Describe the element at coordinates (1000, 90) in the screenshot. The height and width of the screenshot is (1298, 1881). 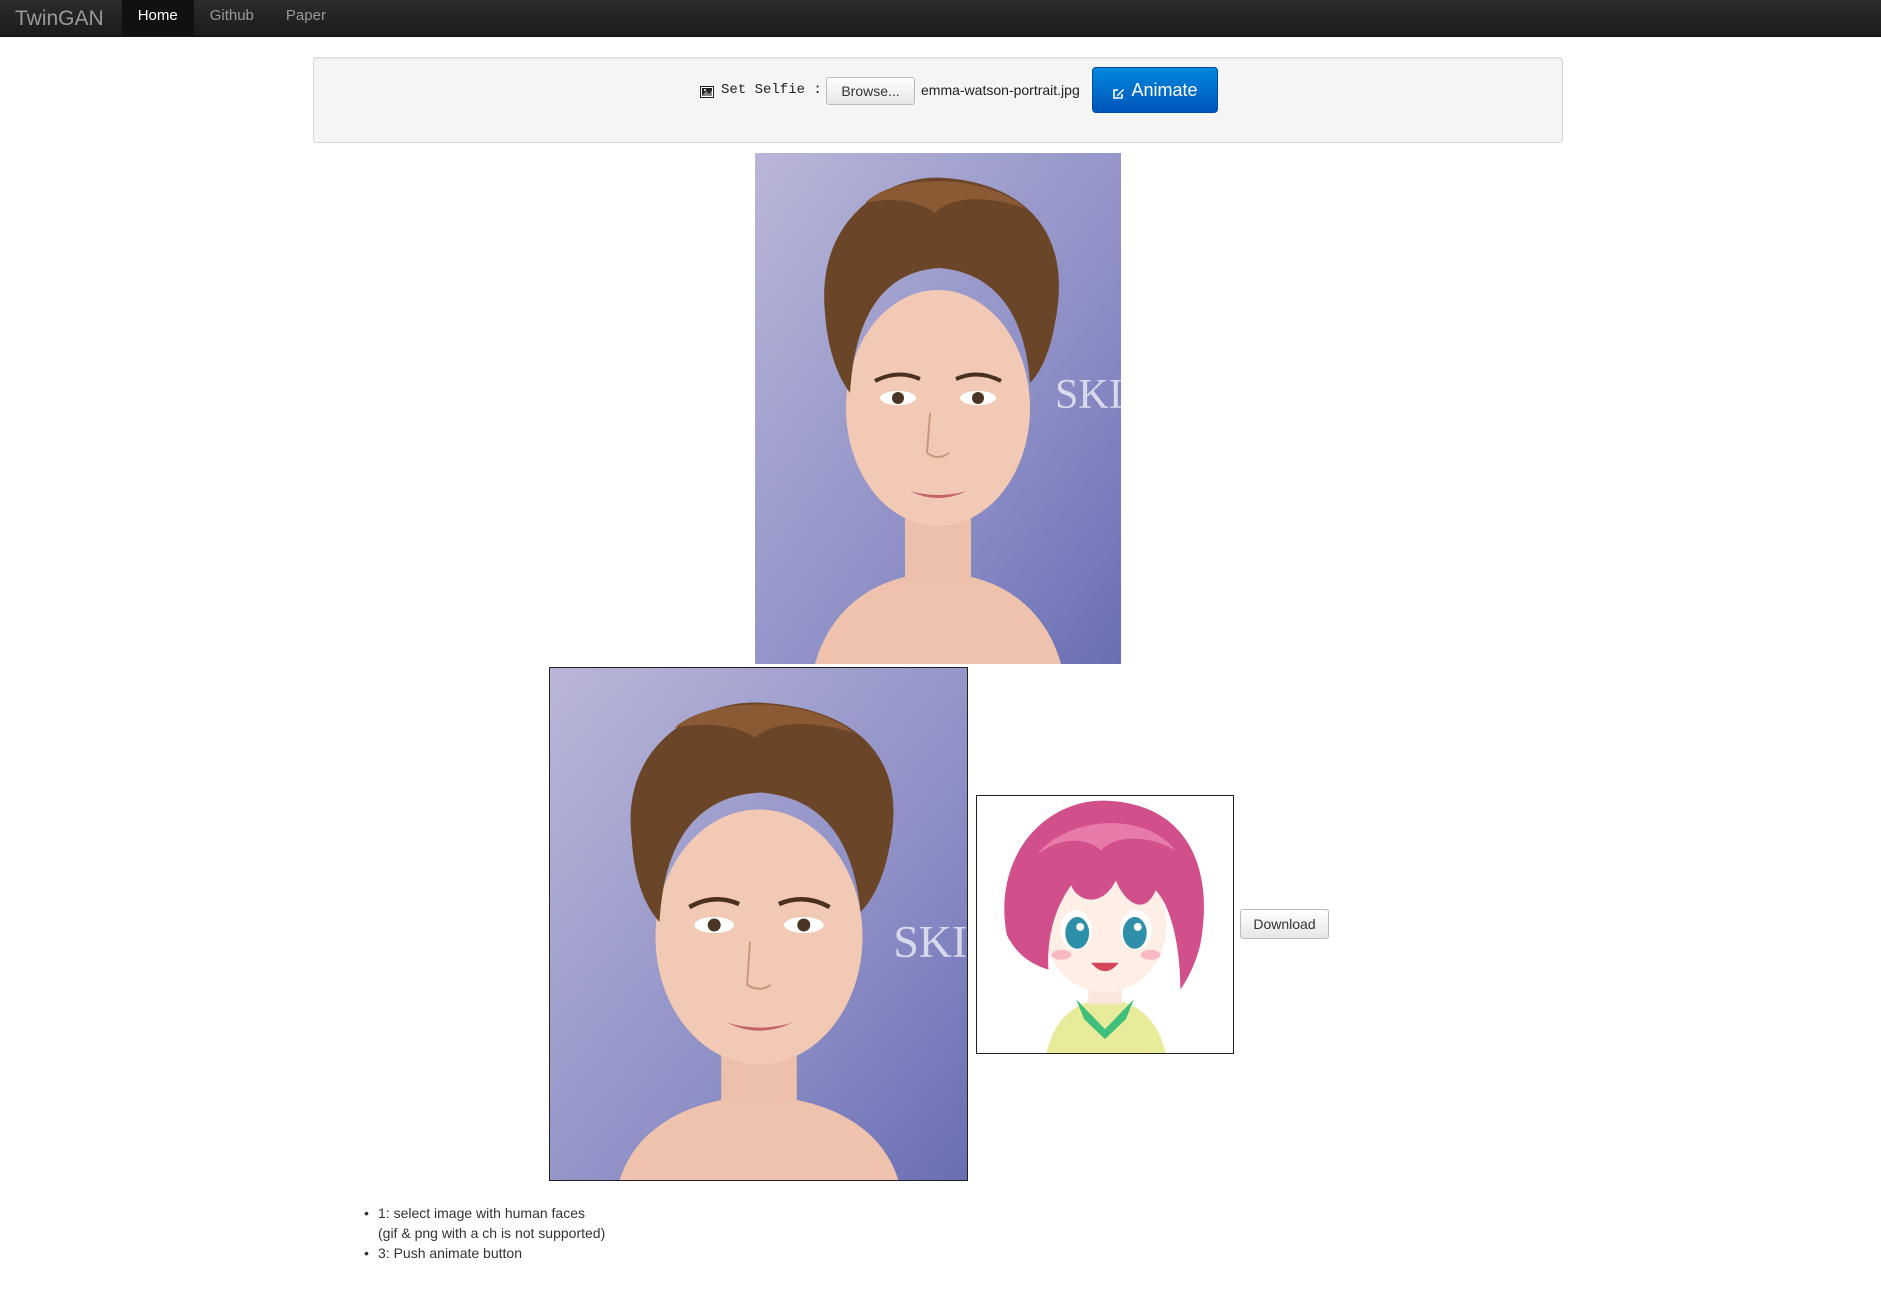
I see `selected-file-name: emma-watson-portrait.jpg` at that location.